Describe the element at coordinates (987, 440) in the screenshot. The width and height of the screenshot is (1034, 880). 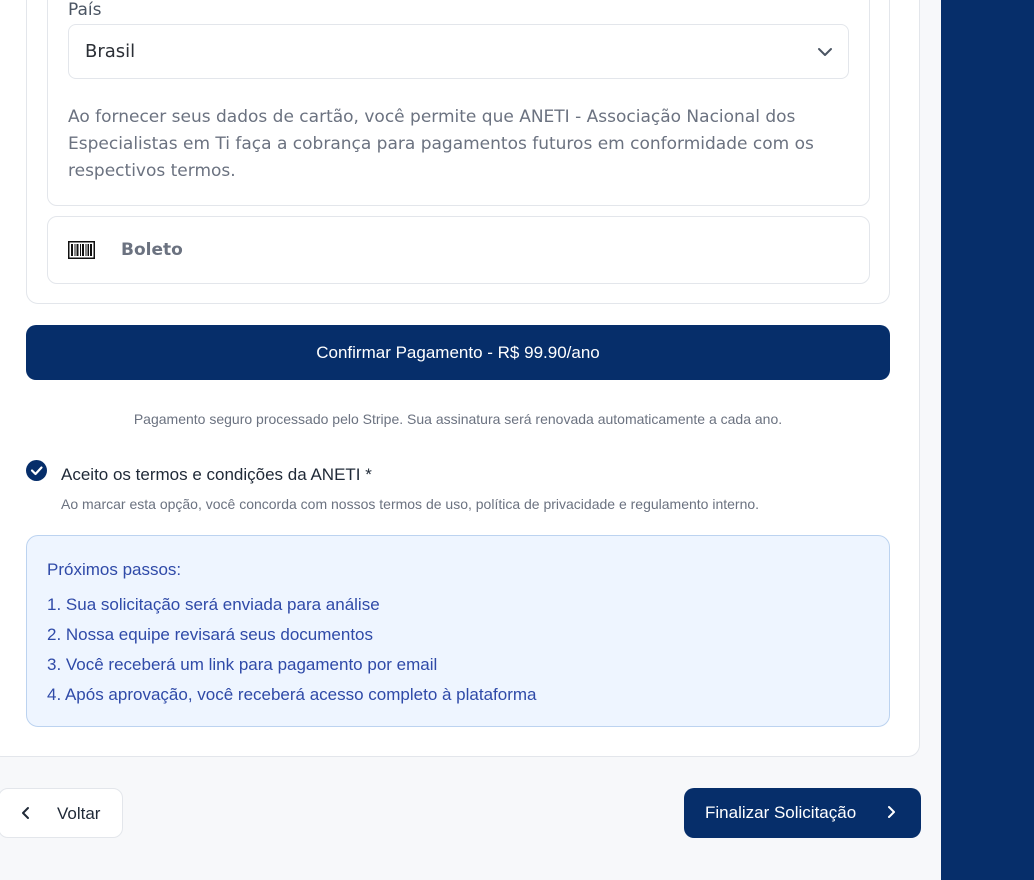
I see `side-panel` at that location.